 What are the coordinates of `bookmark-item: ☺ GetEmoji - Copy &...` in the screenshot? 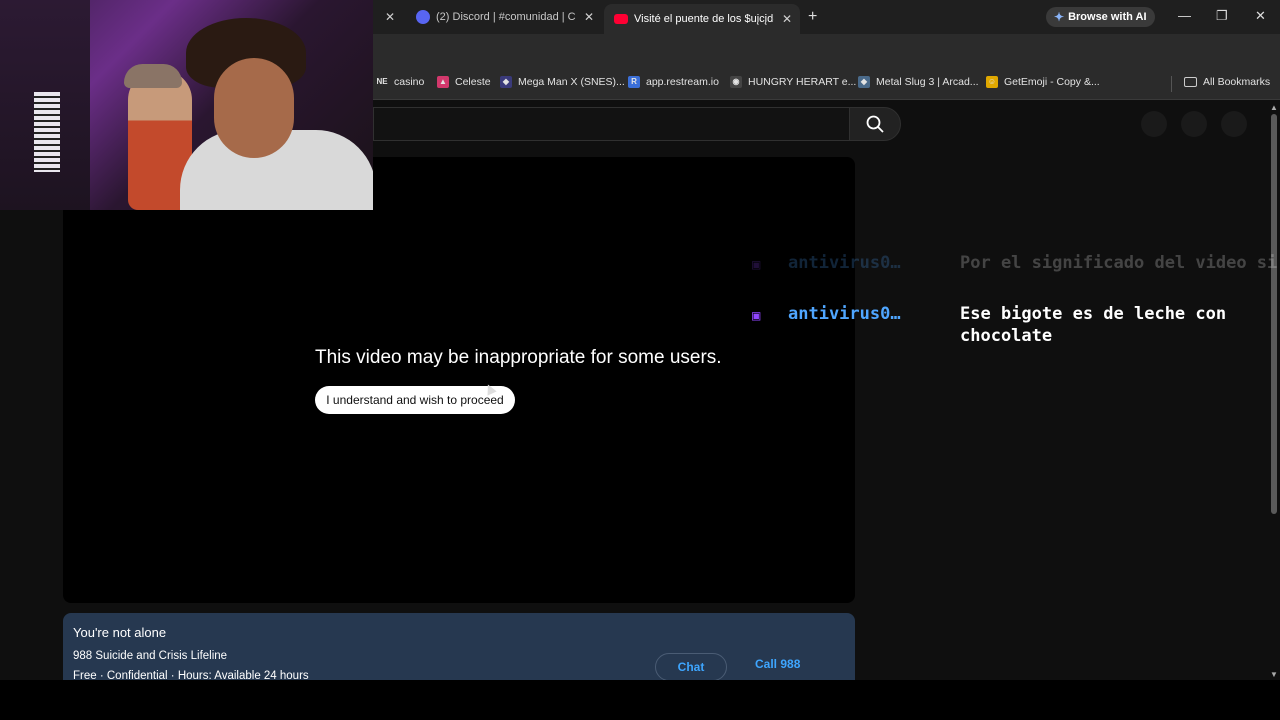 It's located at (1043, 82).